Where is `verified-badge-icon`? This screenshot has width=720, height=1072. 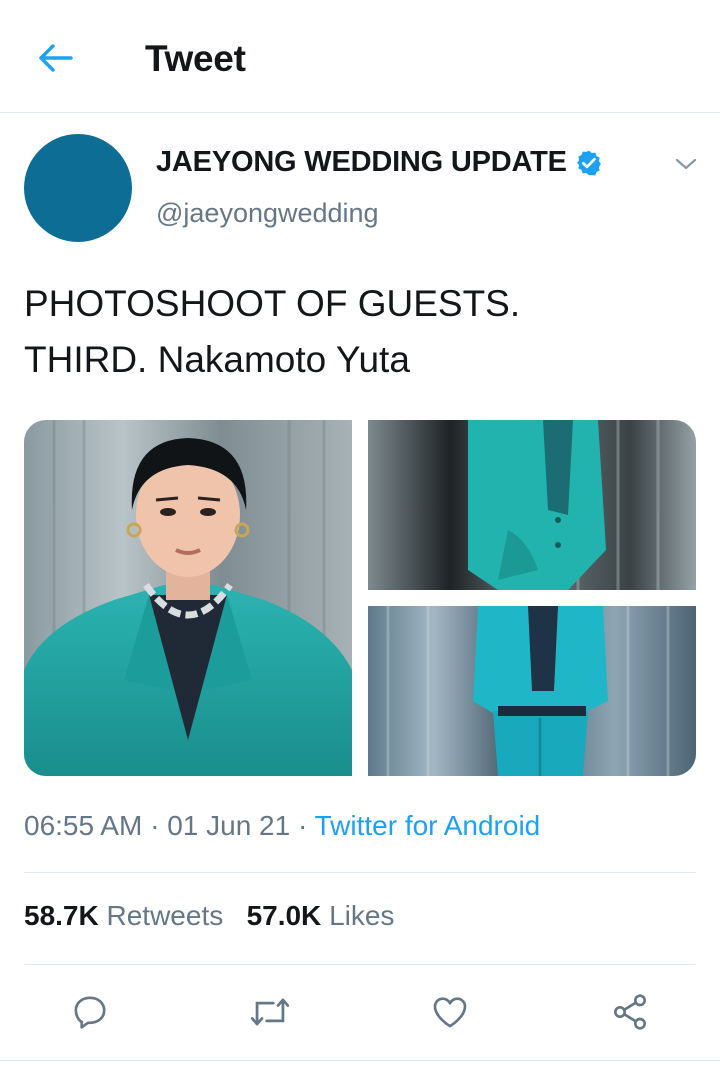
verified-badge-icon is located at coordinates (588, 162).